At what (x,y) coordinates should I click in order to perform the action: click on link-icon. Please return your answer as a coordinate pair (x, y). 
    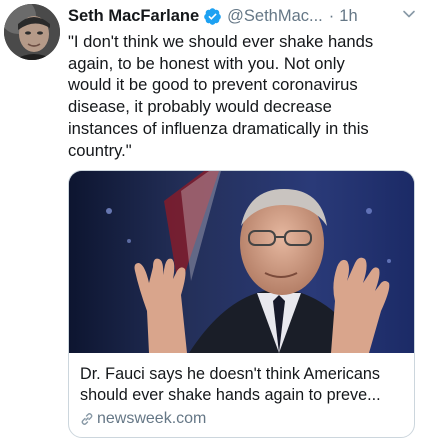
    Looking at the image, I should click on (87, 419).